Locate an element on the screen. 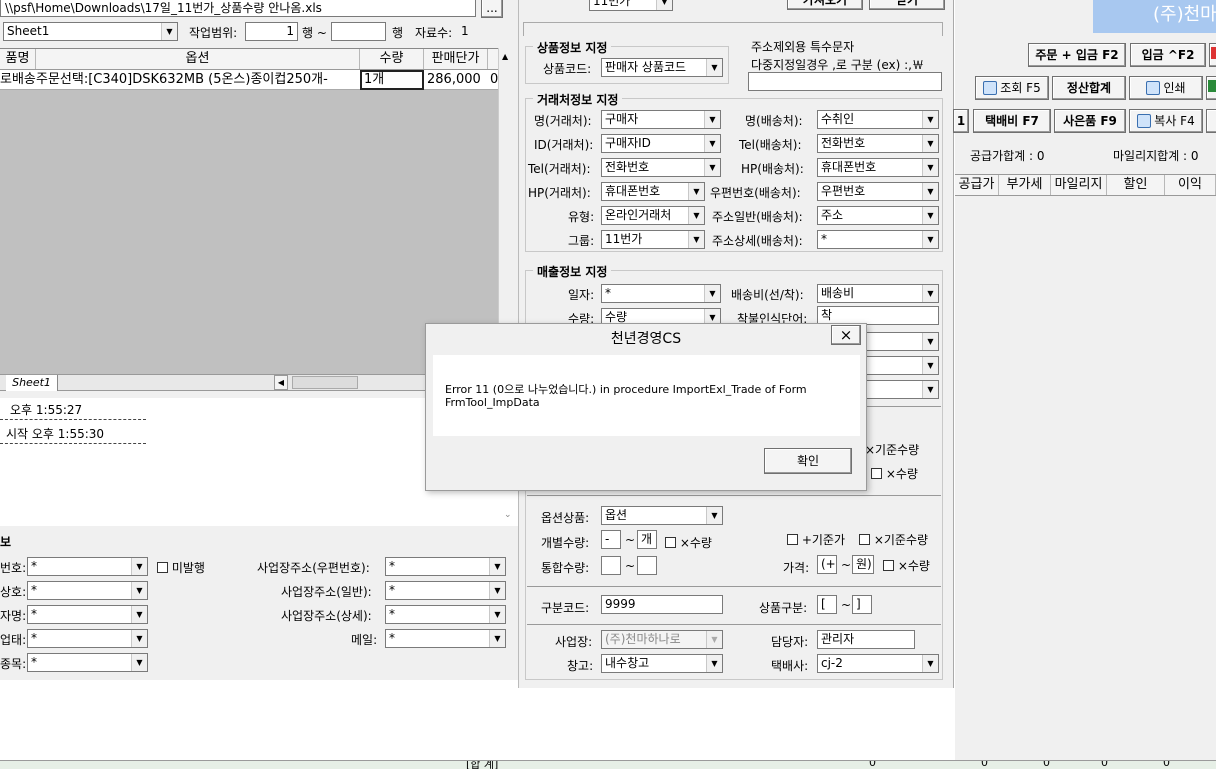  ship-name-label: 명(배송처): is located at coordinates (774, 121).